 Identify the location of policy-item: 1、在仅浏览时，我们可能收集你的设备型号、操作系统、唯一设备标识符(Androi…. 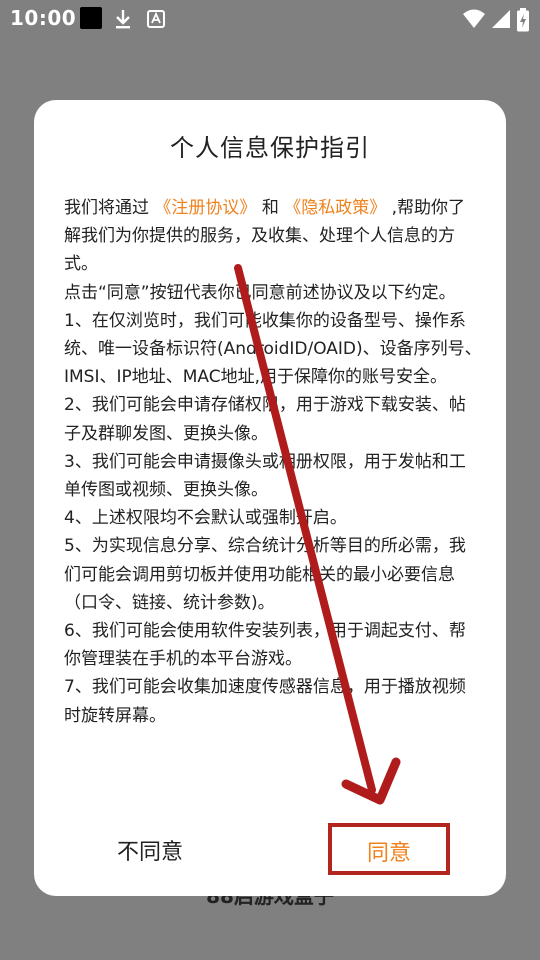
(273, 349).